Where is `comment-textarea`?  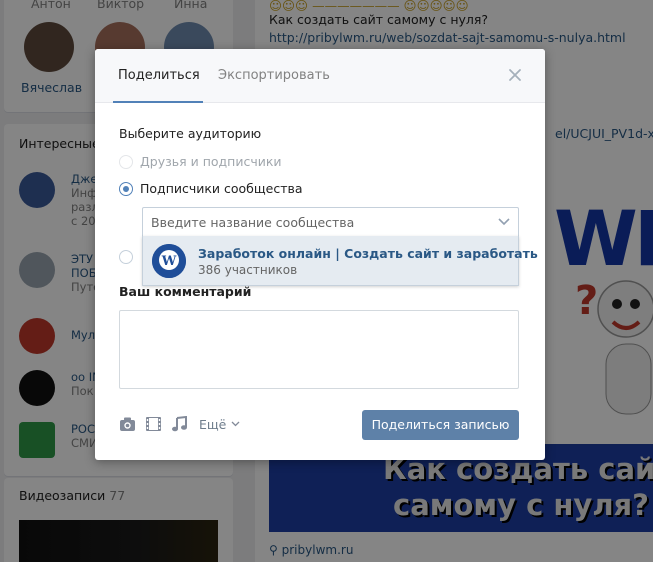 comment-textarea is located at coordinates (319, 349).